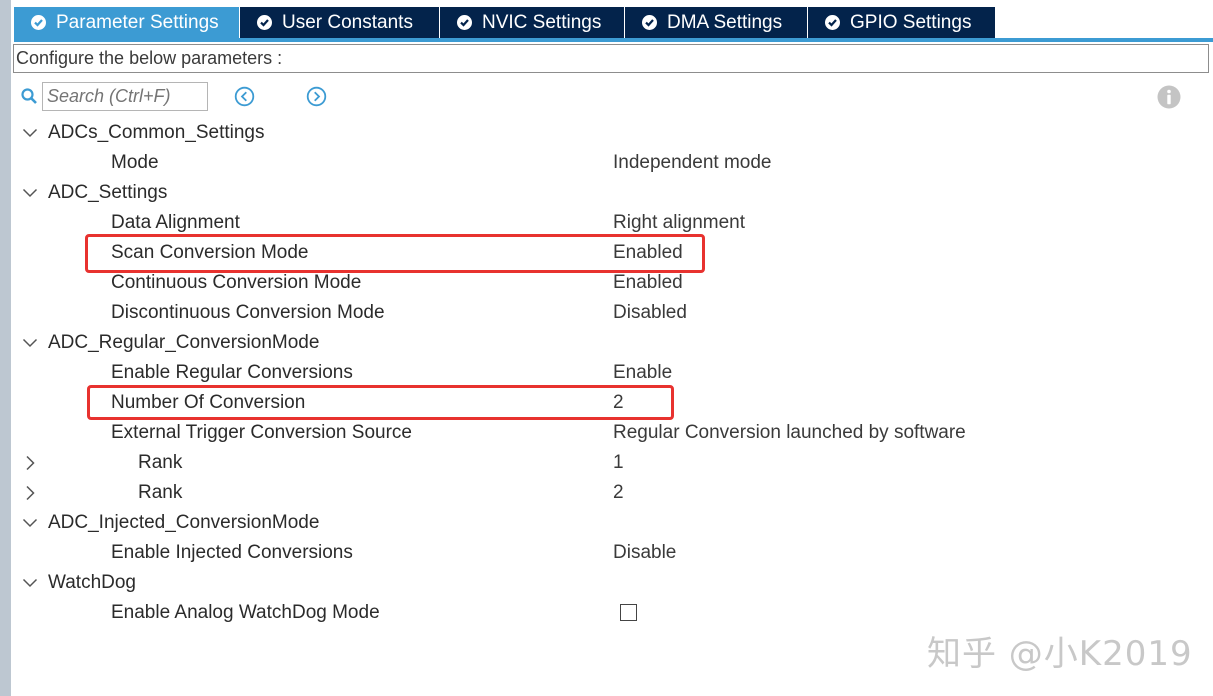 The image size is (1213, 696). What do you see at coordinates (208, 402) in the screenshot?
I see `param-name: Number Of Conversion` at bounding box center [208, 402].